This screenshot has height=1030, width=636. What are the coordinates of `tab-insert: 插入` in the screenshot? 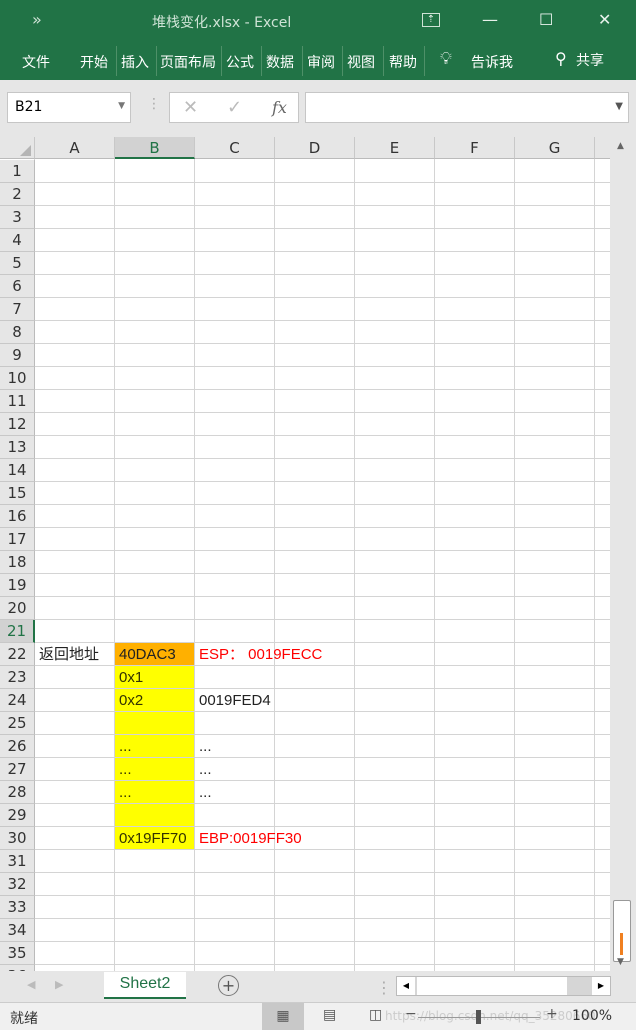 It's located at (135, 62).